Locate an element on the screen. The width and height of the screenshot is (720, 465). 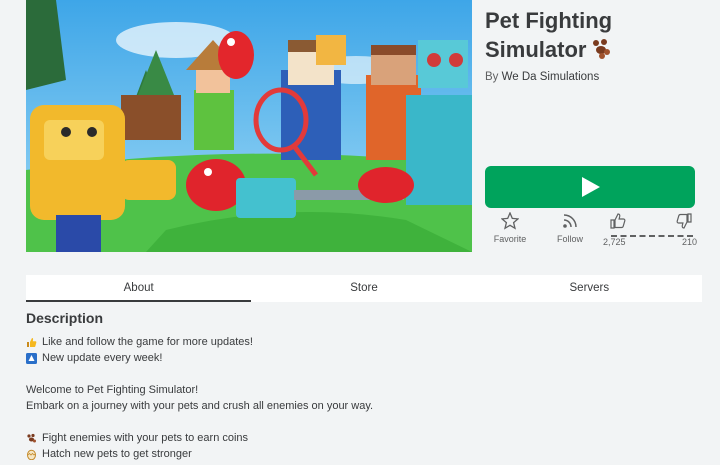
description-line: New update every week! is located at coordinates (356, 358).